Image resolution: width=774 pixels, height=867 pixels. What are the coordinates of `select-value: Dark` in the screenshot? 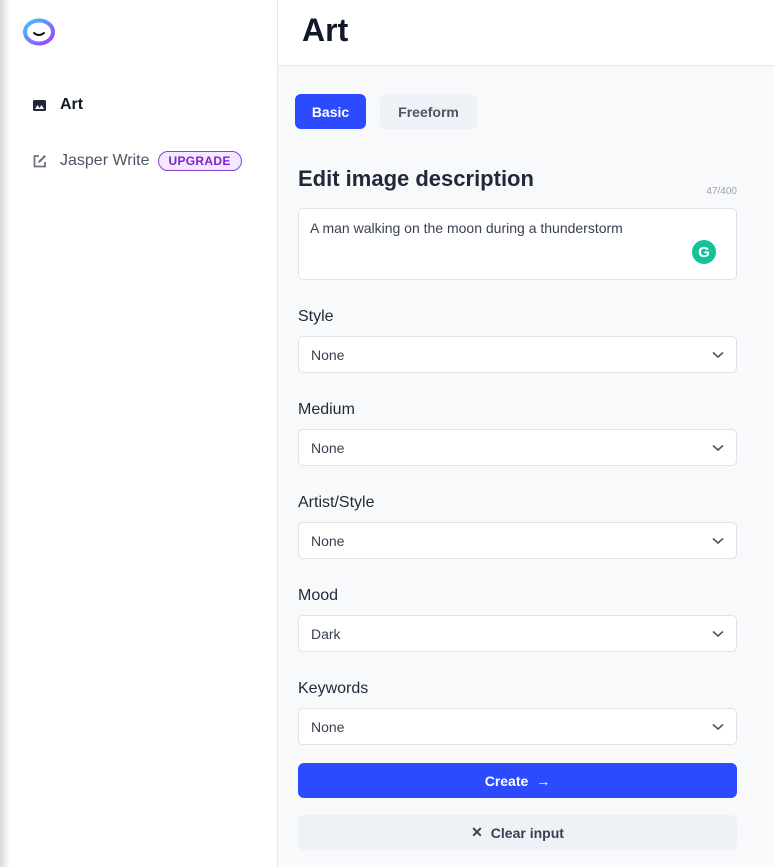 It's located at (326, 633).